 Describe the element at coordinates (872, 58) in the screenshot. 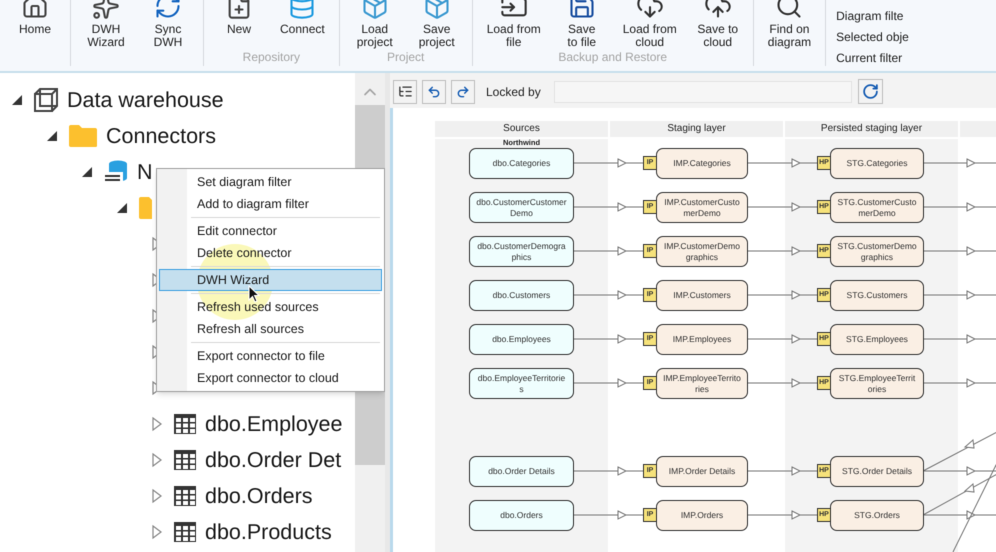

I see `ribbon-command: Current filter` at that location.